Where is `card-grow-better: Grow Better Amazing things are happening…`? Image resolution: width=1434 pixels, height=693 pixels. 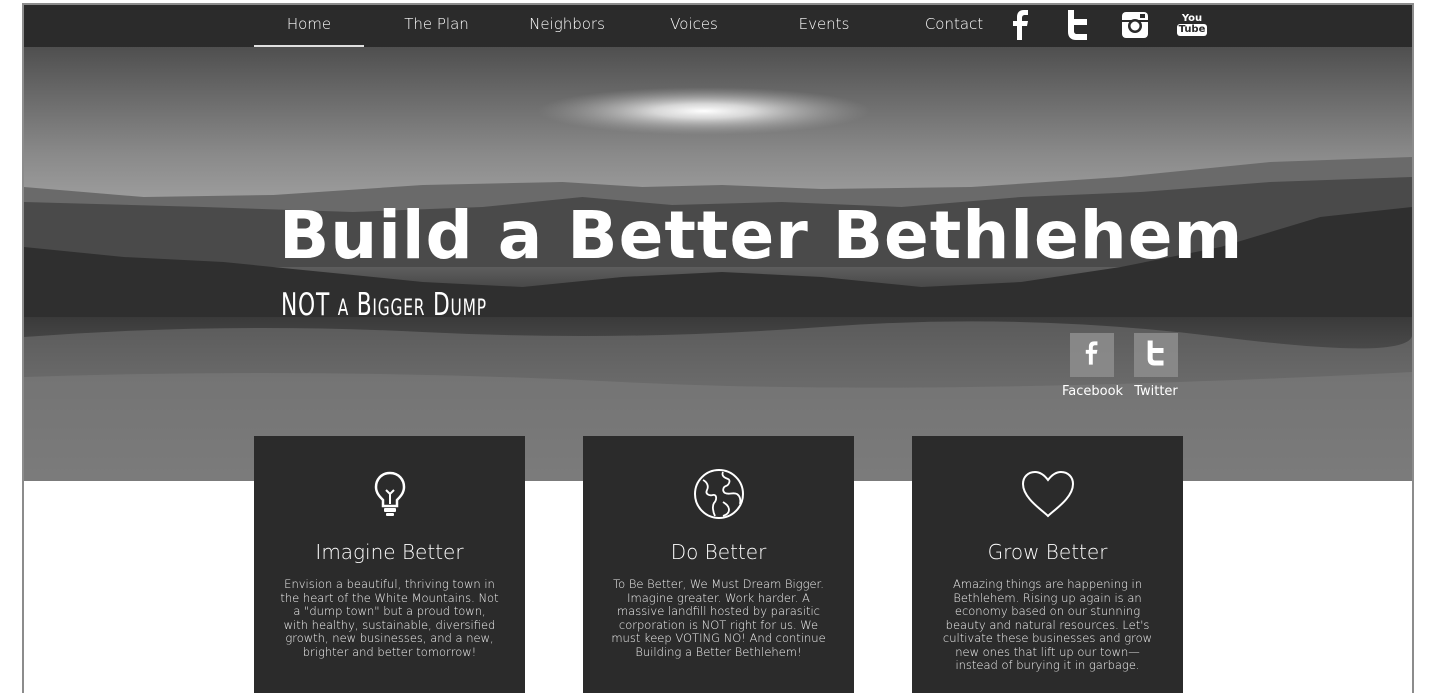 card-grow-better: Grow Better Amazing things are happening… is located at coordinates (1047, 564).